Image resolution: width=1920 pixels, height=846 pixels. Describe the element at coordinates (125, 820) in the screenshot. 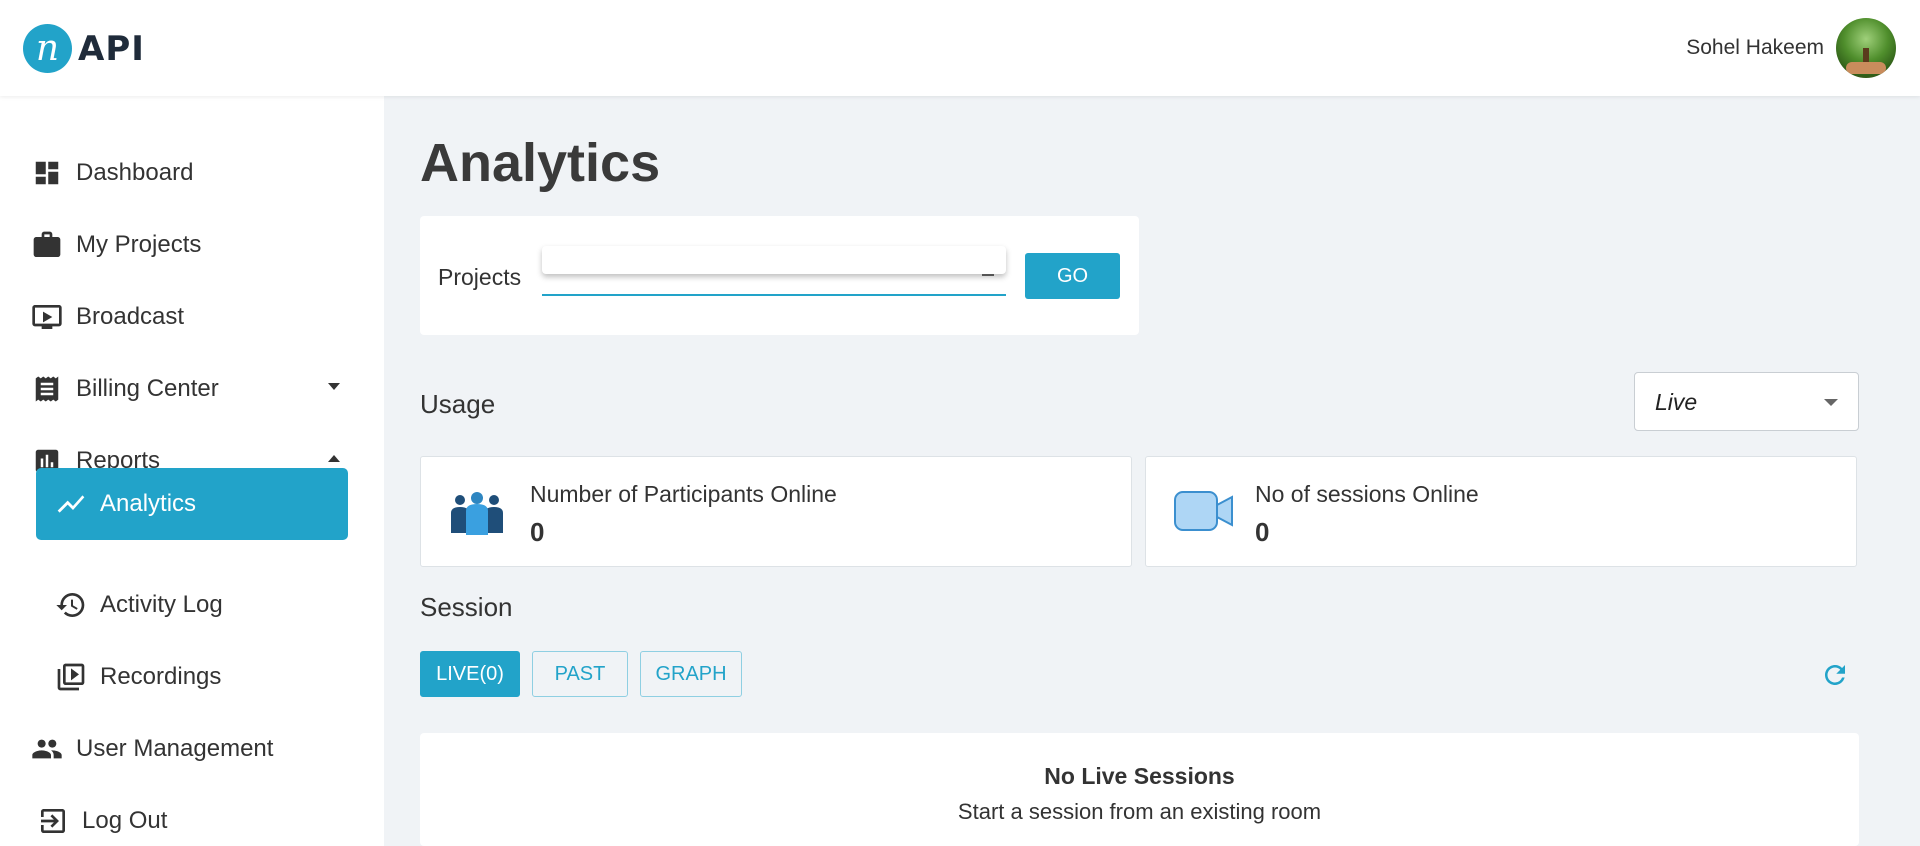

I see `sidebar-item-label: Log Out` at that location.